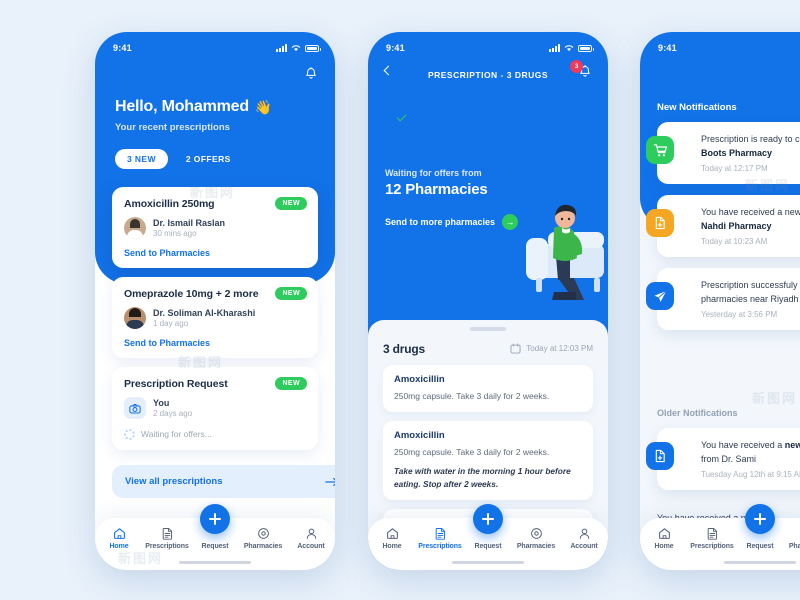 This screenshot has height=600, width=800. I want to click on doctor-name: Dr. Soliman Al-Kharashi, so click(204, 312).